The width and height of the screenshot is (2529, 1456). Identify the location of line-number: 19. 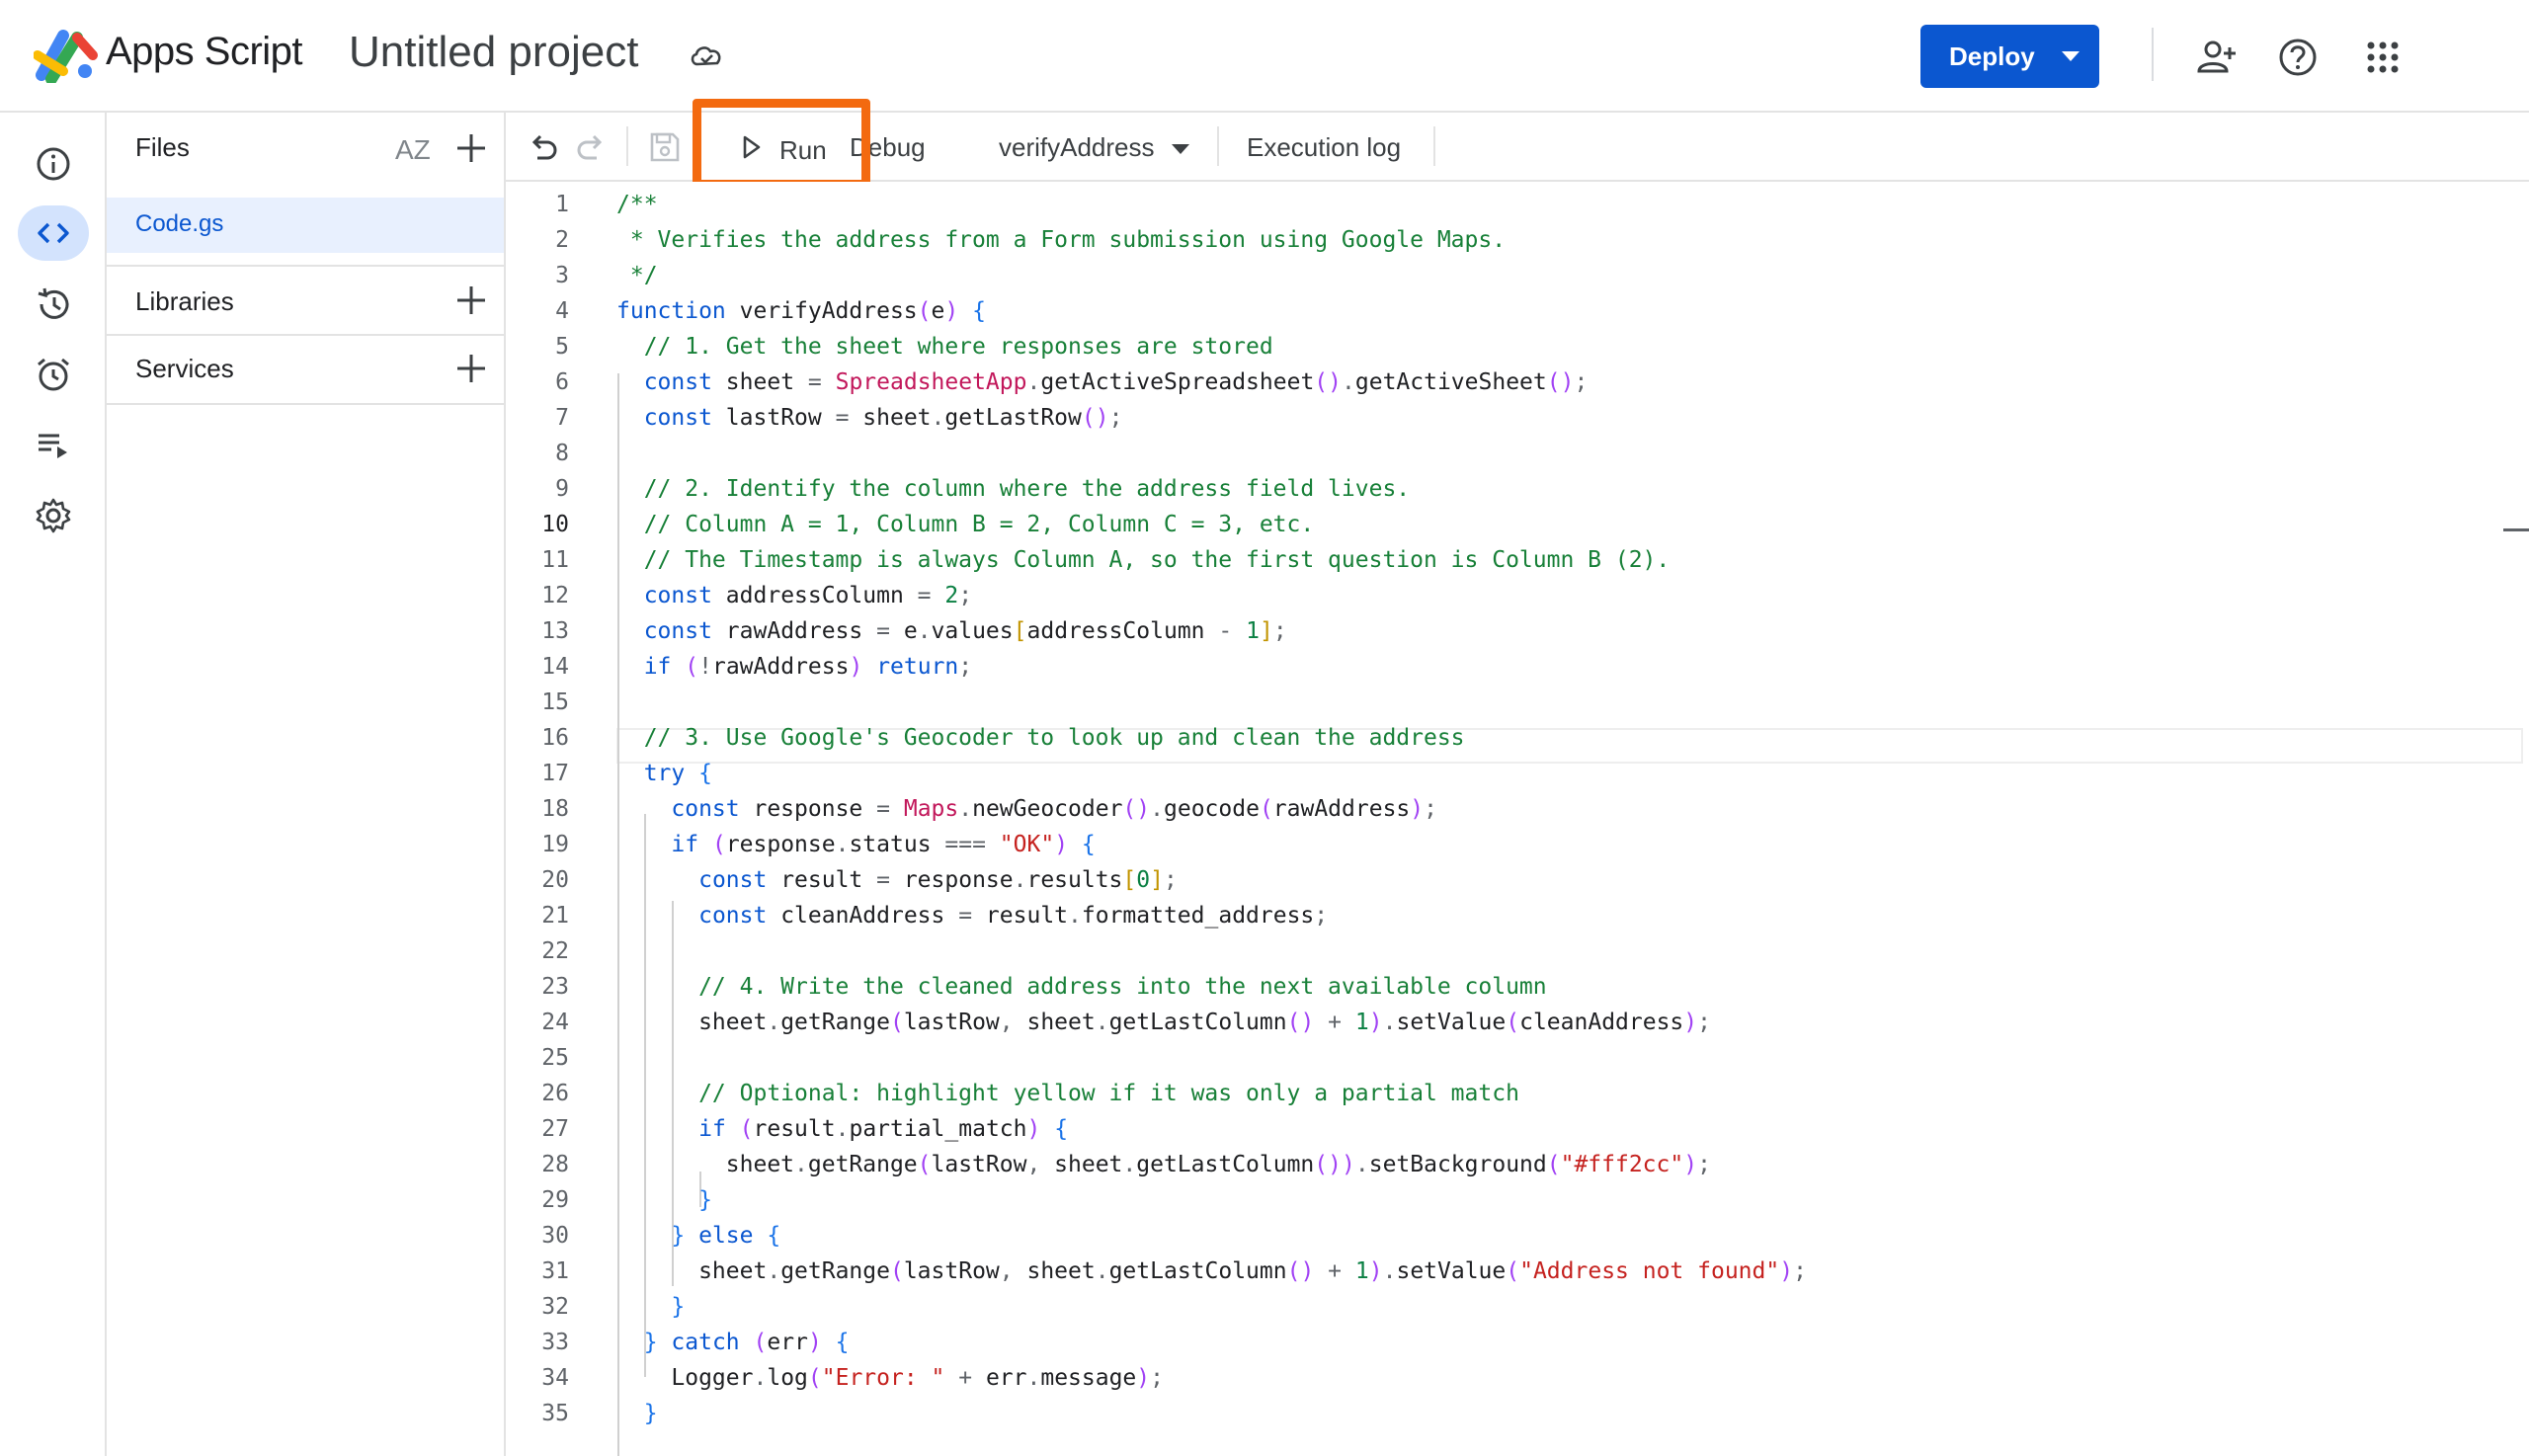
(555, 844).